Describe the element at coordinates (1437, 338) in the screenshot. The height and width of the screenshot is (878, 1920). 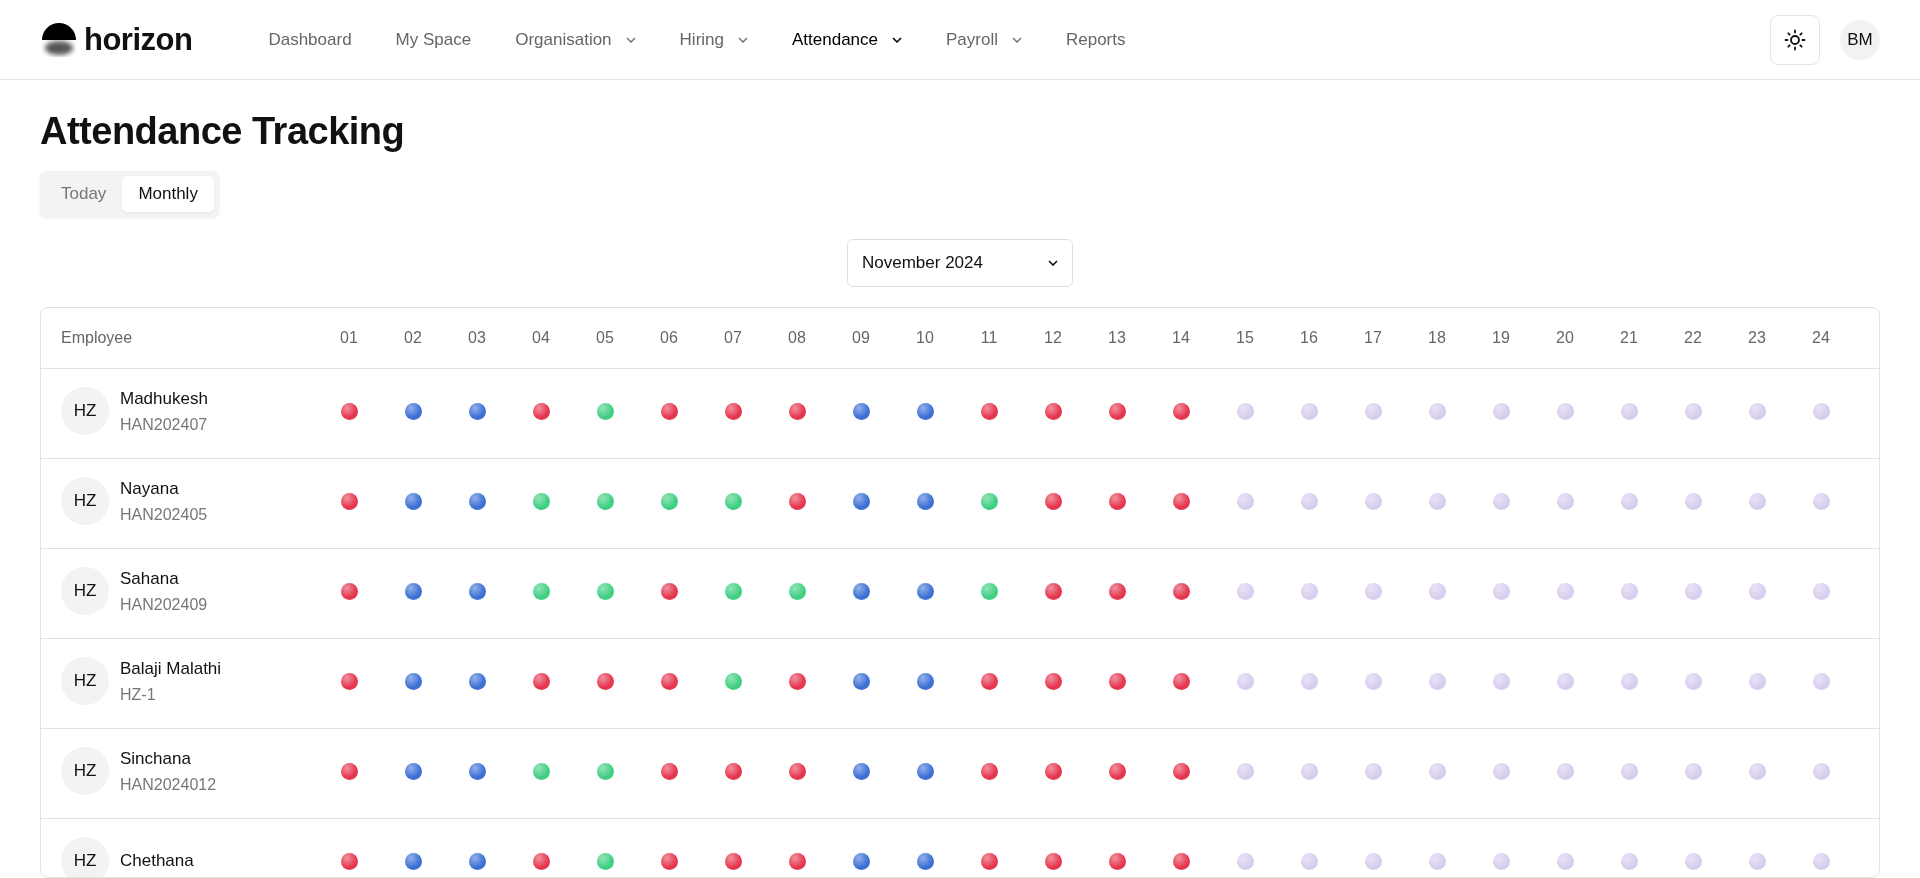
I see `column-header: 18` at that location.